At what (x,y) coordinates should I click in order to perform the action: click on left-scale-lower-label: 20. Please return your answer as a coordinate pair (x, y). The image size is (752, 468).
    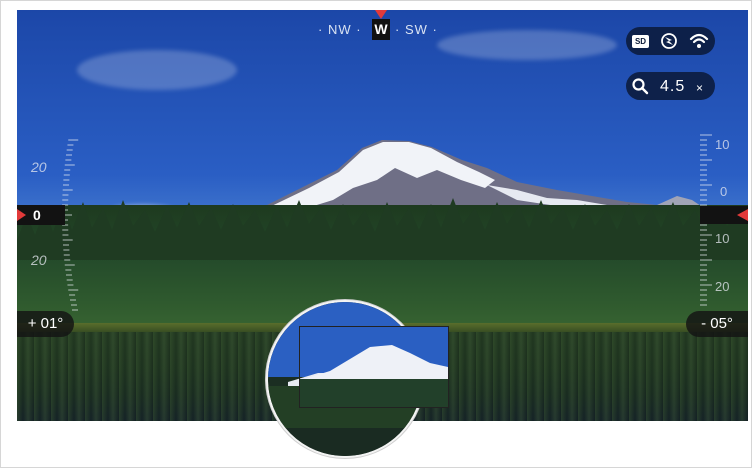
    Looking at the image, I should click on (39, 260).